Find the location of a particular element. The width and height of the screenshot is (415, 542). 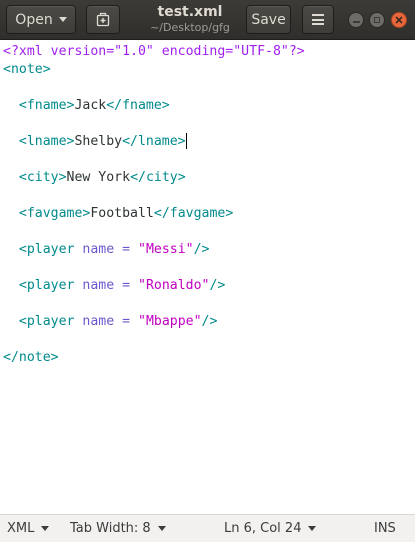

code-token: "Messi" is located at coordinates (166, 249).